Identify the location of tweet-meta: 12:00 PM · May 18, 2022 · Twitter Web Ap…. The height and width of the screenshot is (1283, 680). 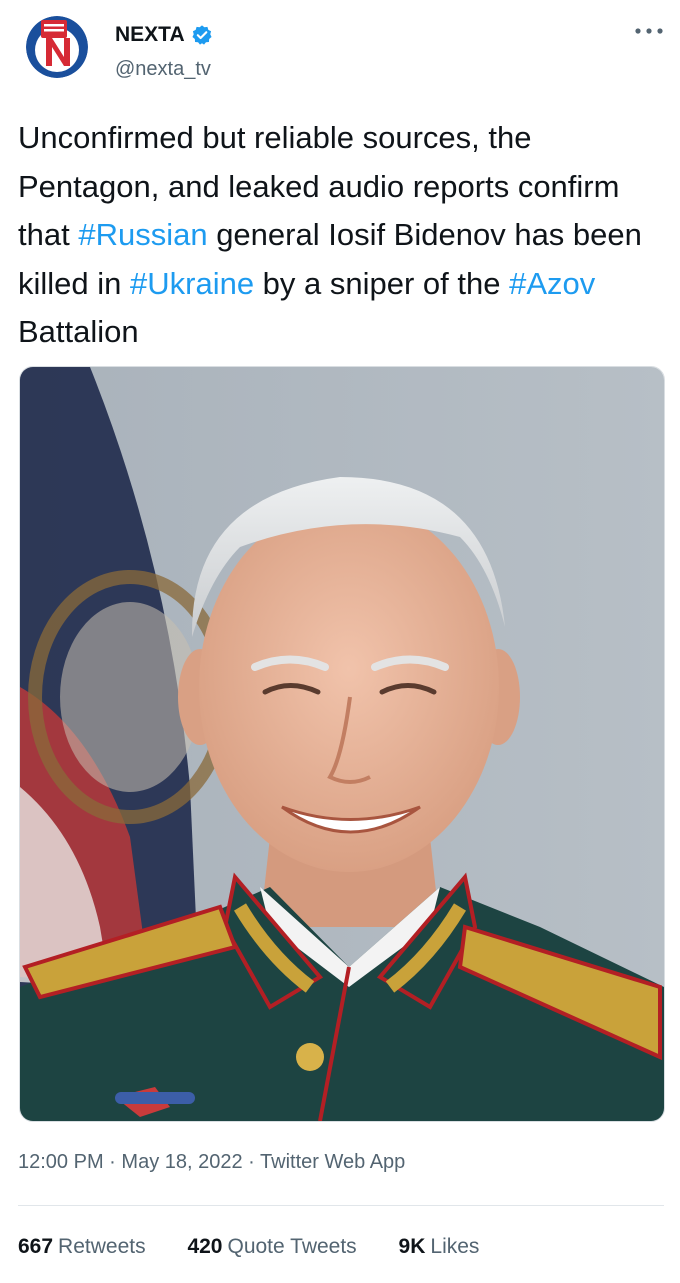
(211, 1162).